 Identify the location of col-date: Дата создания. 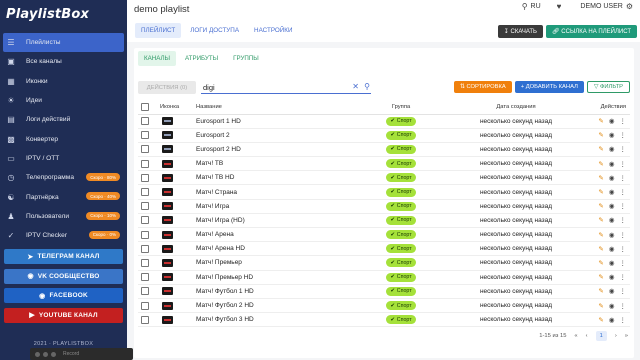
(516, 108).